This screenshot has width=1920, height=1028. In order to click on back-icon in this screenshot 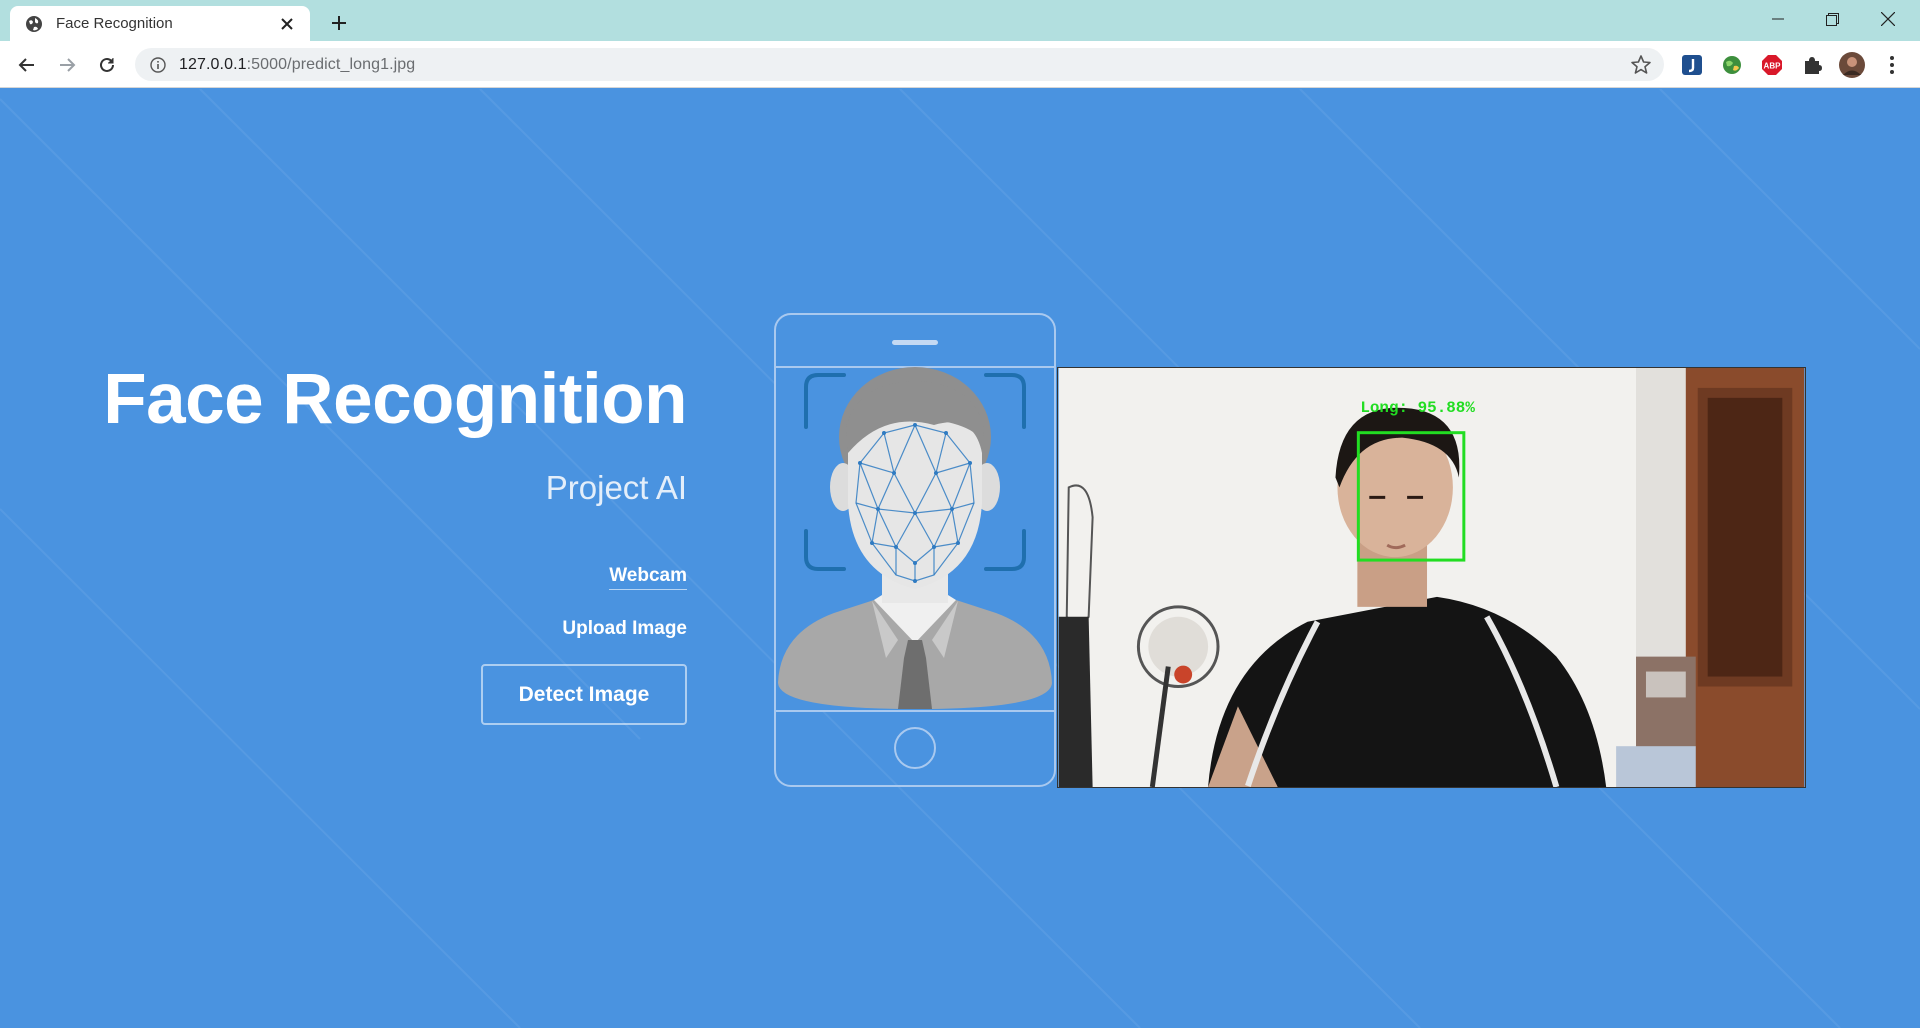, I will do `click(27, 65)`.